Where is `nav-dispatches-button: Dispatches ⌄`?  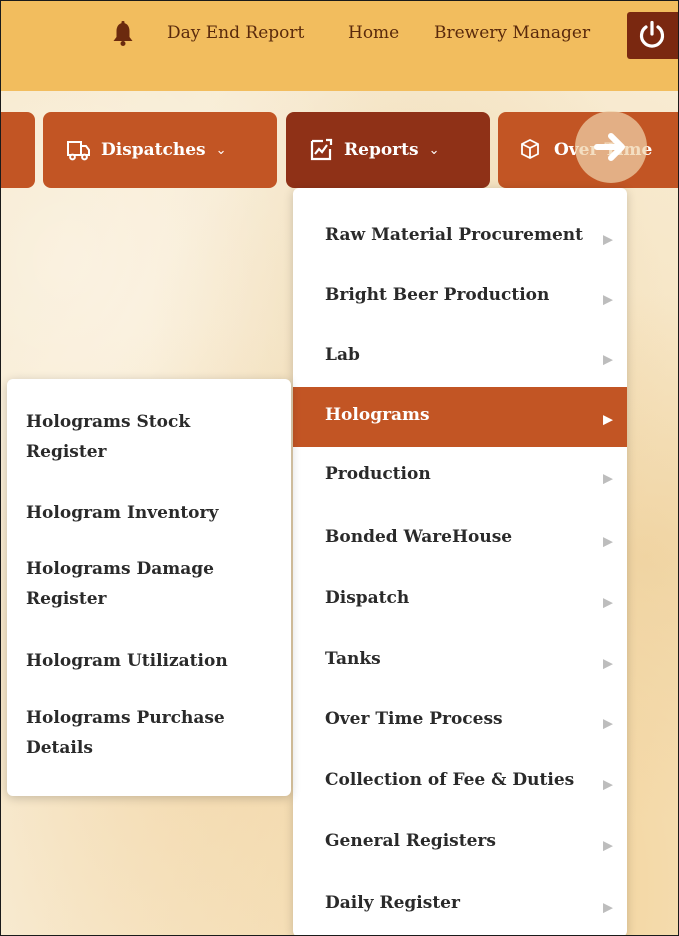
nav-dispatches-button: Dispatches ⌄ is located at coordinates (160, 150).